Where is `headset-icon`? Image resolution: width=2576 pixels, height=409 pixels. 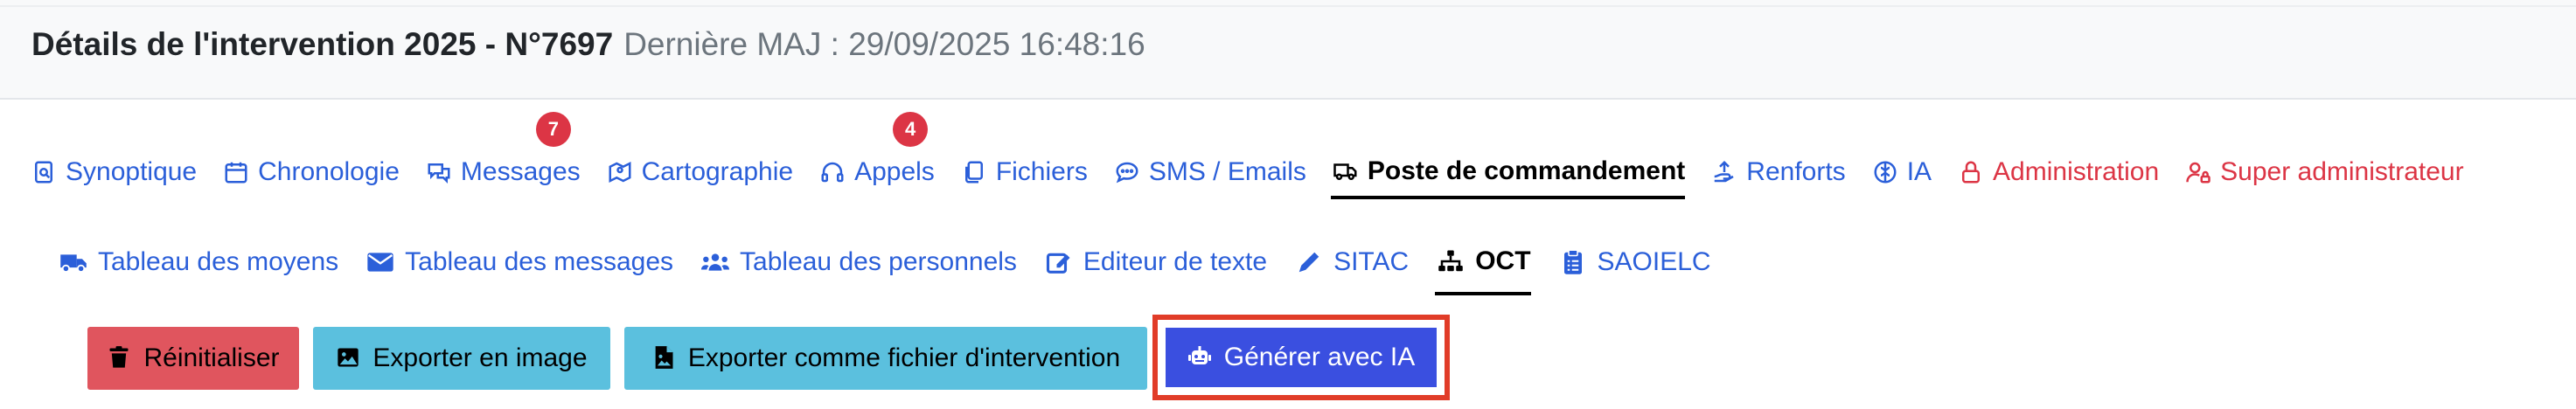 headset-icon is located at coordinates (832, 172).